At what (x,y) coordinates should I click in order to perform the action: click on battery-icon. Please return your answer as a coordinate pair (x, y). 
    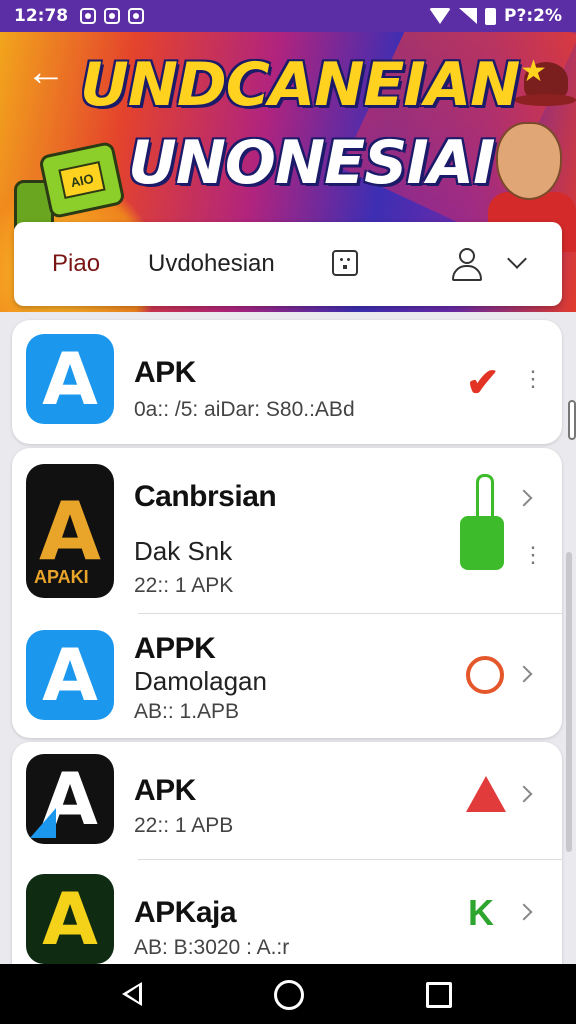
    Looking at the image, I should click on (491, 16).